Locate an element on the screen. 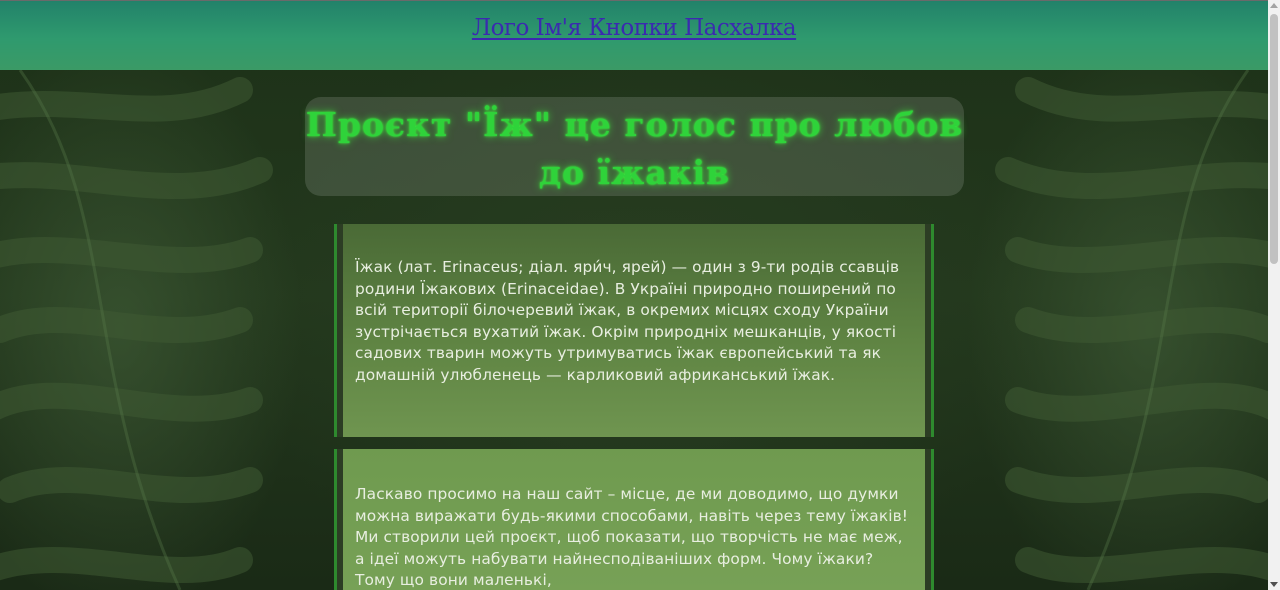 The image size is (1280, 590). top-navigation: Лого Ім'я Кнопки Пасхалка is located at coordinates (634, 28).